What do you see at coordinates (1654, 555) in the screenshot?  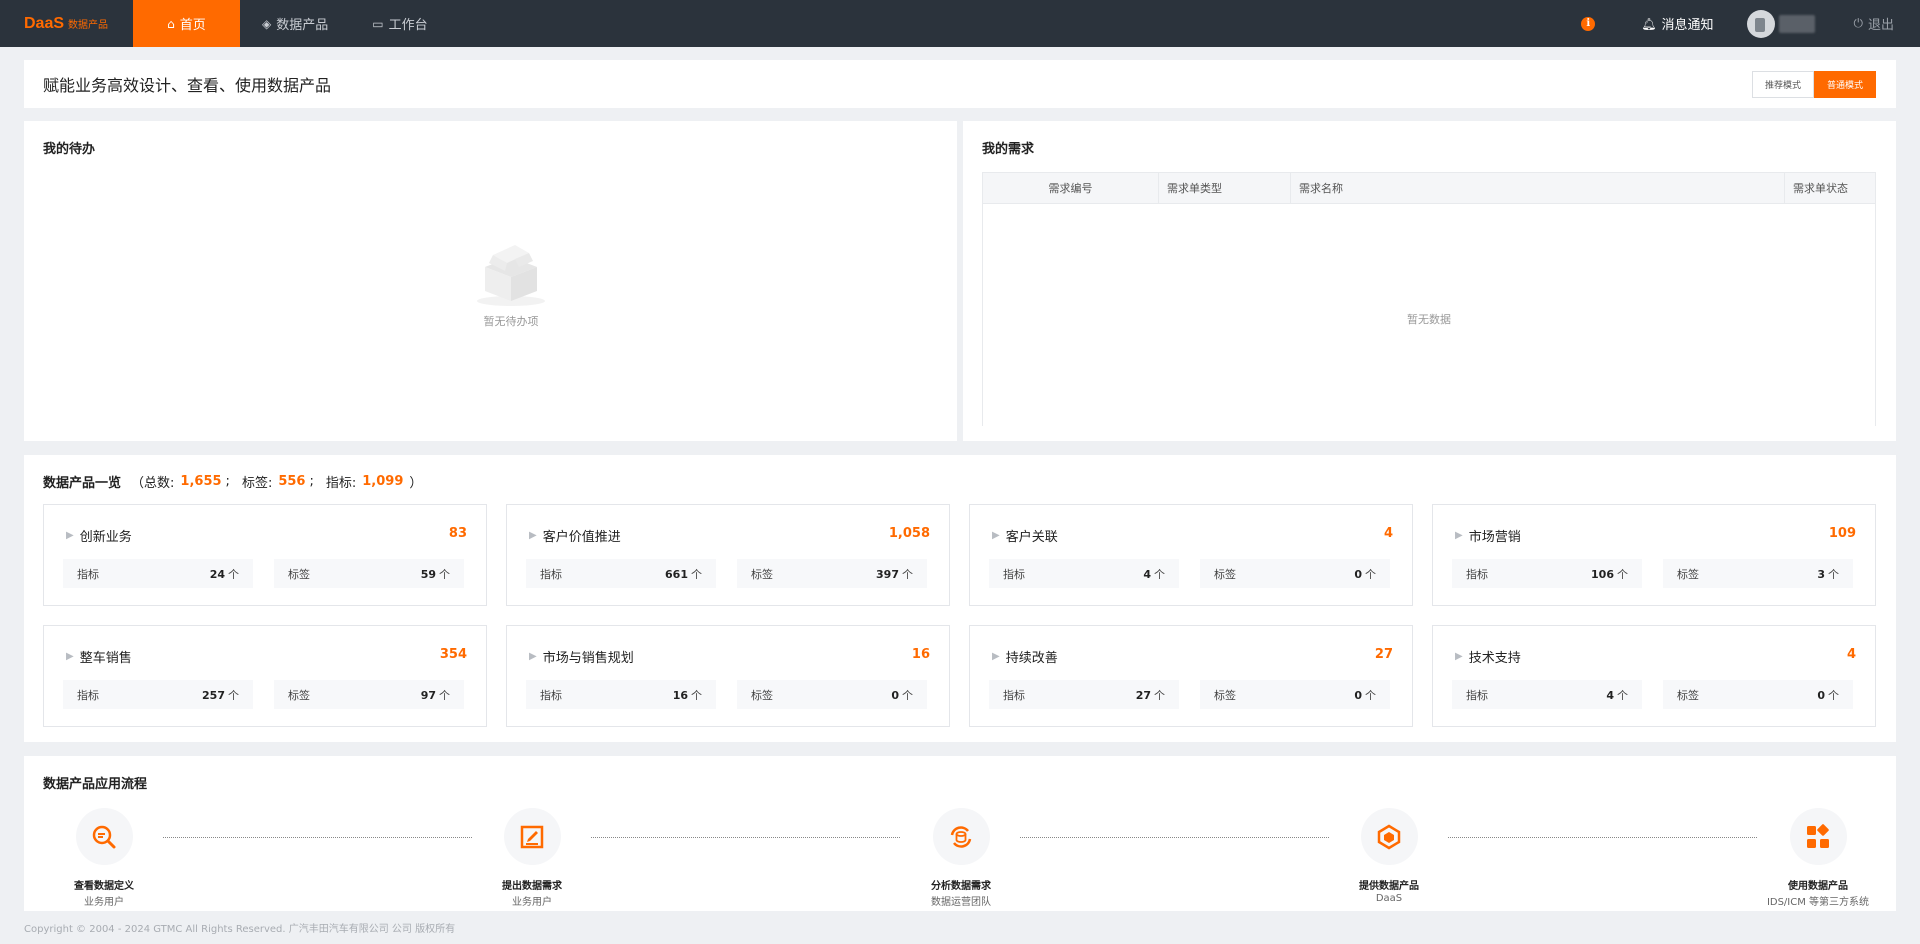 I see `product-card: ▶ 市场营销 109 指标 106 个标签 3 个` at bounding box center [1654, 555].